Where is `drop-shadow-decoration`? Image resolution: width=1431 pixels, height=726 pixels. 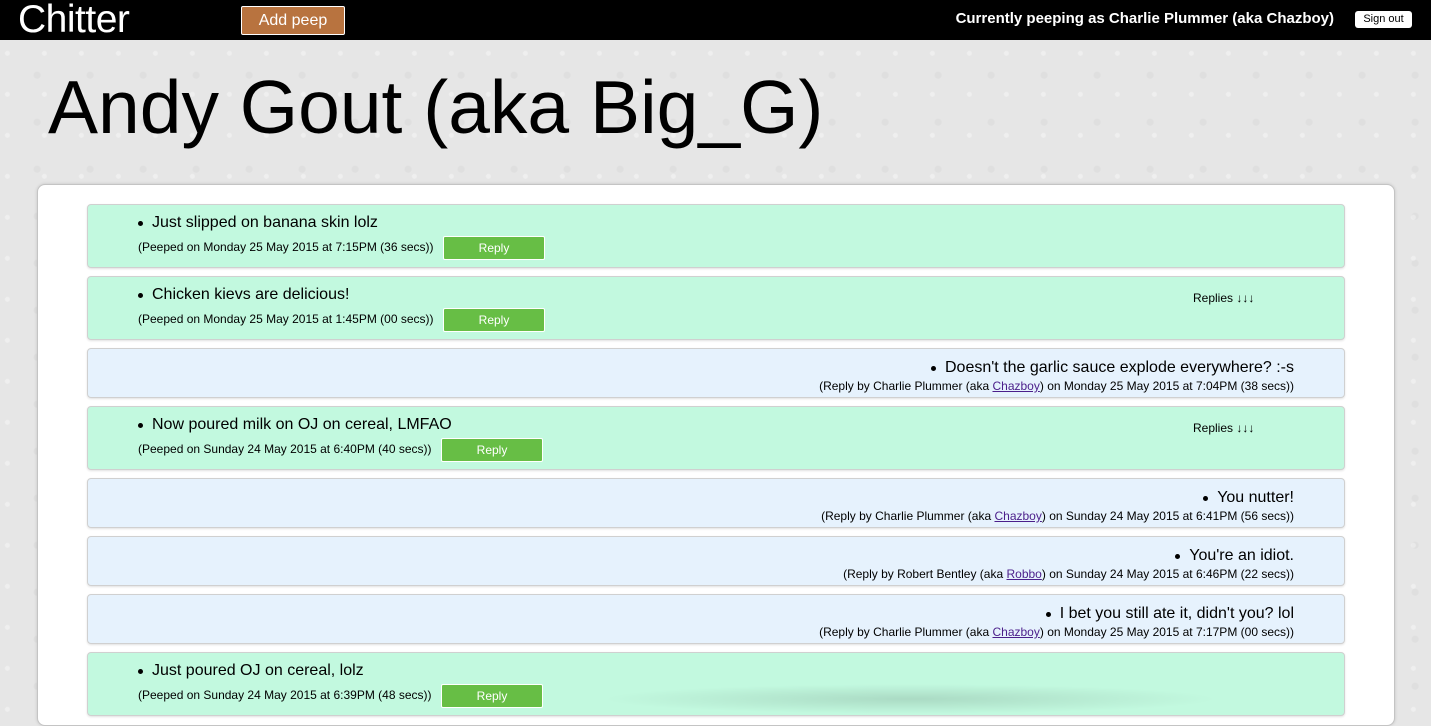 drop-shadow-decoration is located at coordinates (910, 699).